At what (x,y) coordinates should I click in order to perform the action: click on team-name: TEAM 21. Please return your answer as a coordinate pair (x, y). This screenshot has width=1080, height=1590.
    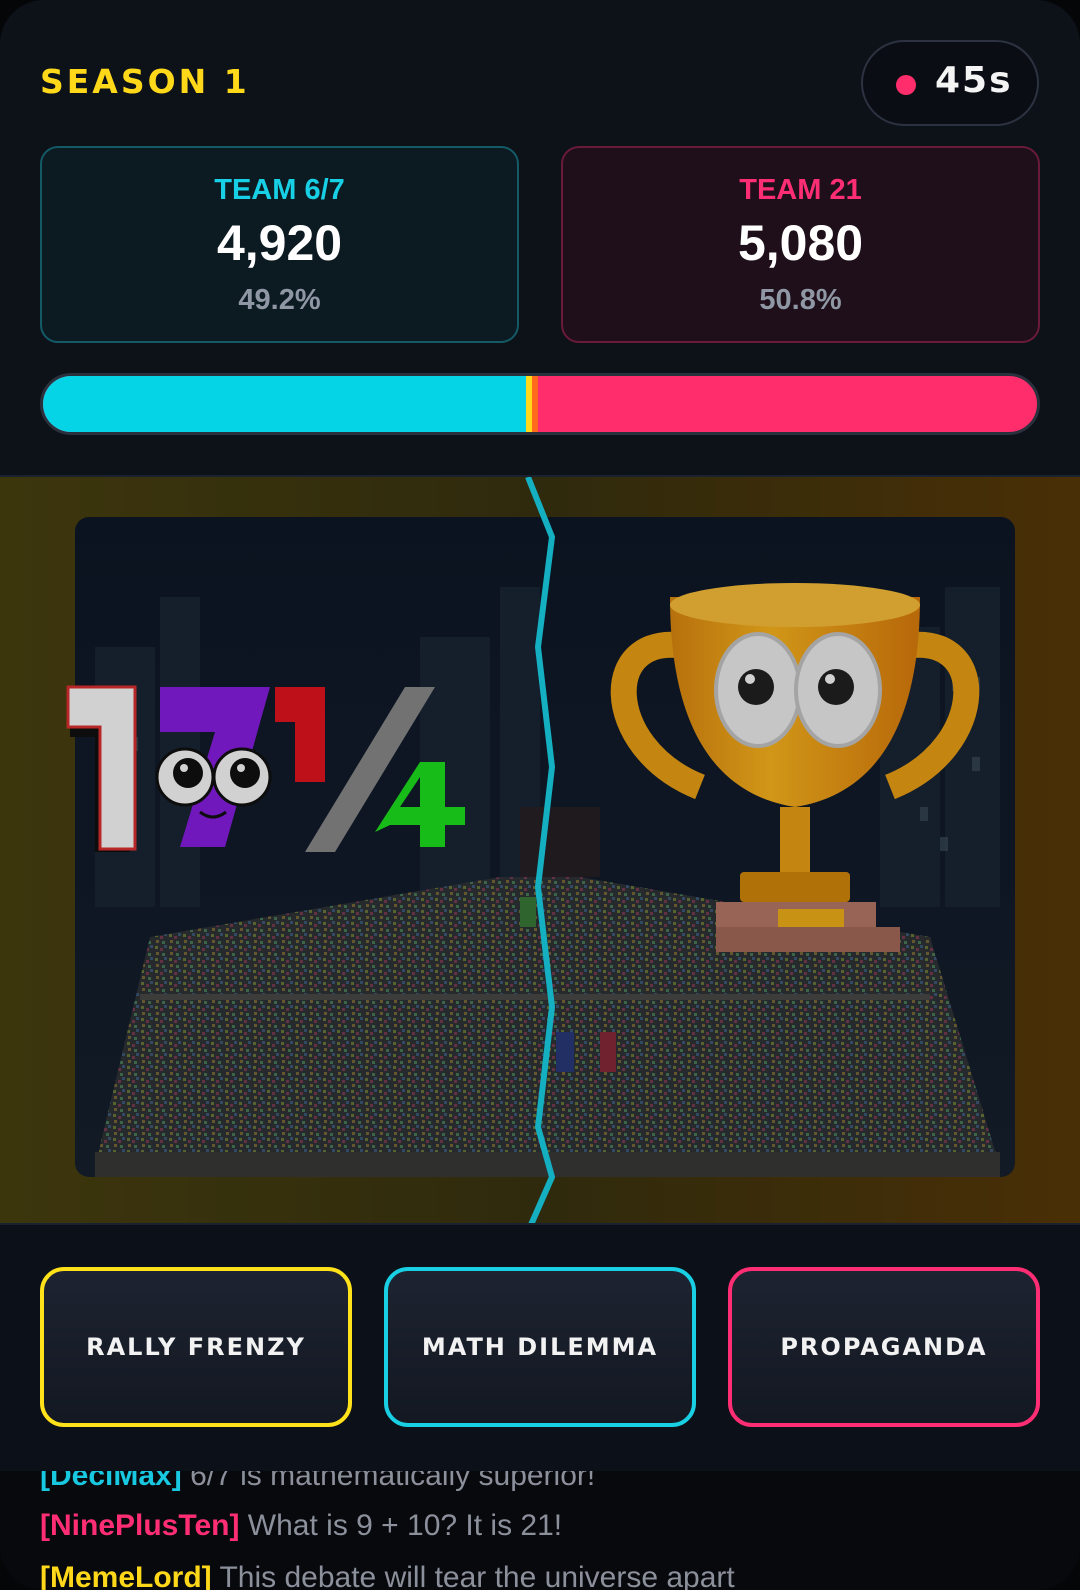
    Looking at the image, I should click on (800, 190).